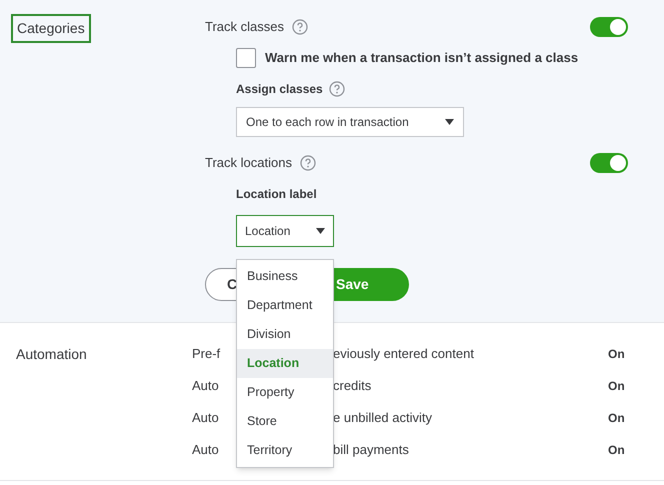 Image resolution: width=664 pixels, height=485 pixels. What do you see at coordinates (371, 449) in the screenshot?
I see `setting-label: bill payments` at bounding box center [371, 449].